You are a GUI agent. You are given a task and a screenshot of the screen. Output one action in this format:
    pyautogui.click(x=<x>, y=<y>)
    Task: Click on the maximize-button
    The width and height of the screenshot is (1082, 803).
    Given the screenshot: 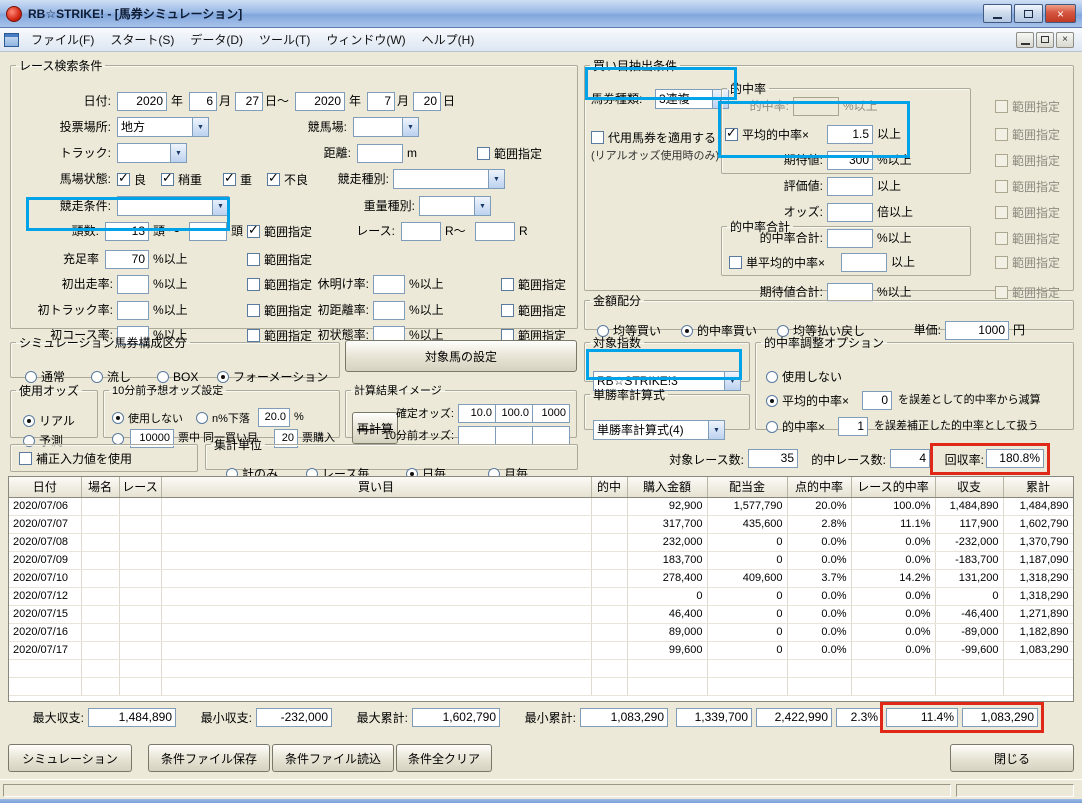 What is the action you would take?
    pyautogui.click(x=1028, y=13)
    